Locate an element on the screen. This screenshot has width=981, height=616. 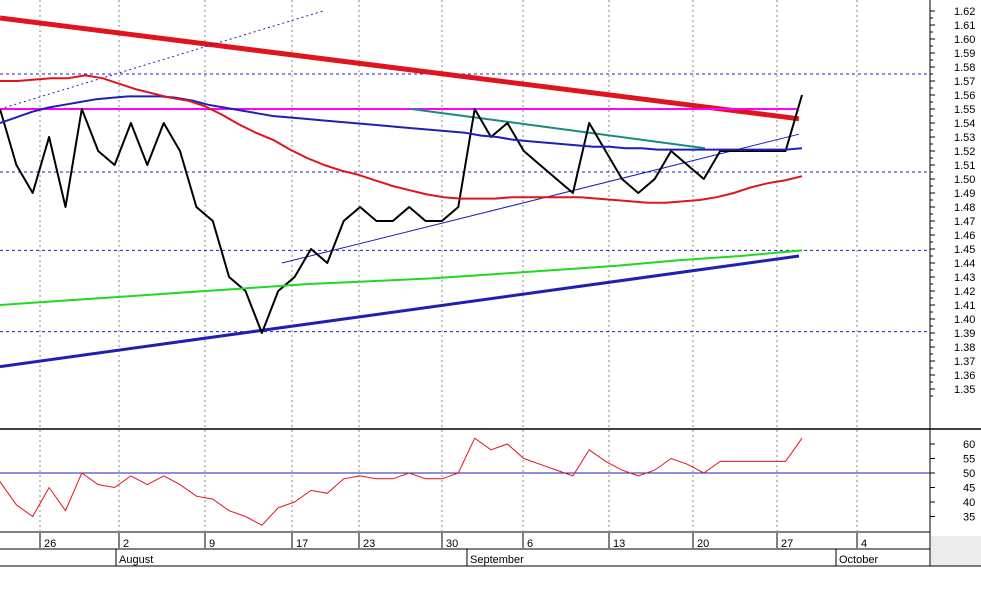
y-tick-label: 1.53 is located at coordinates (964, 138).